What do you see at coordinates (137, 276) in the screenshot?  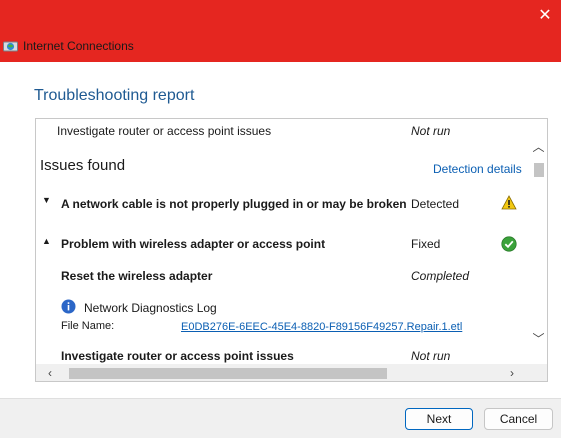 I see `sub-action-label: Reset the wireless adapter` at bounding box center [137, 276].